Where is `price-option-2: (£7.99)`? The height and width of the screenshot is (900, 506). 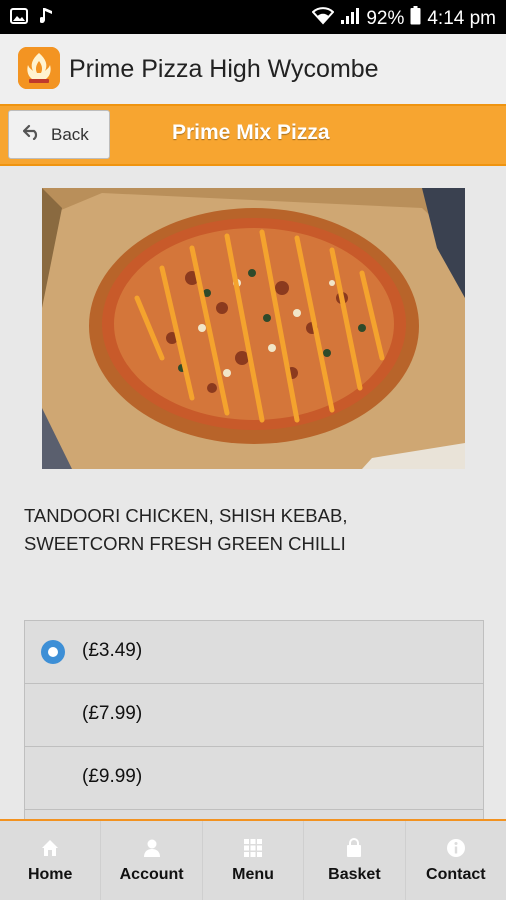
price-option-2: (£7.99) is located at coordinates (254, 715).